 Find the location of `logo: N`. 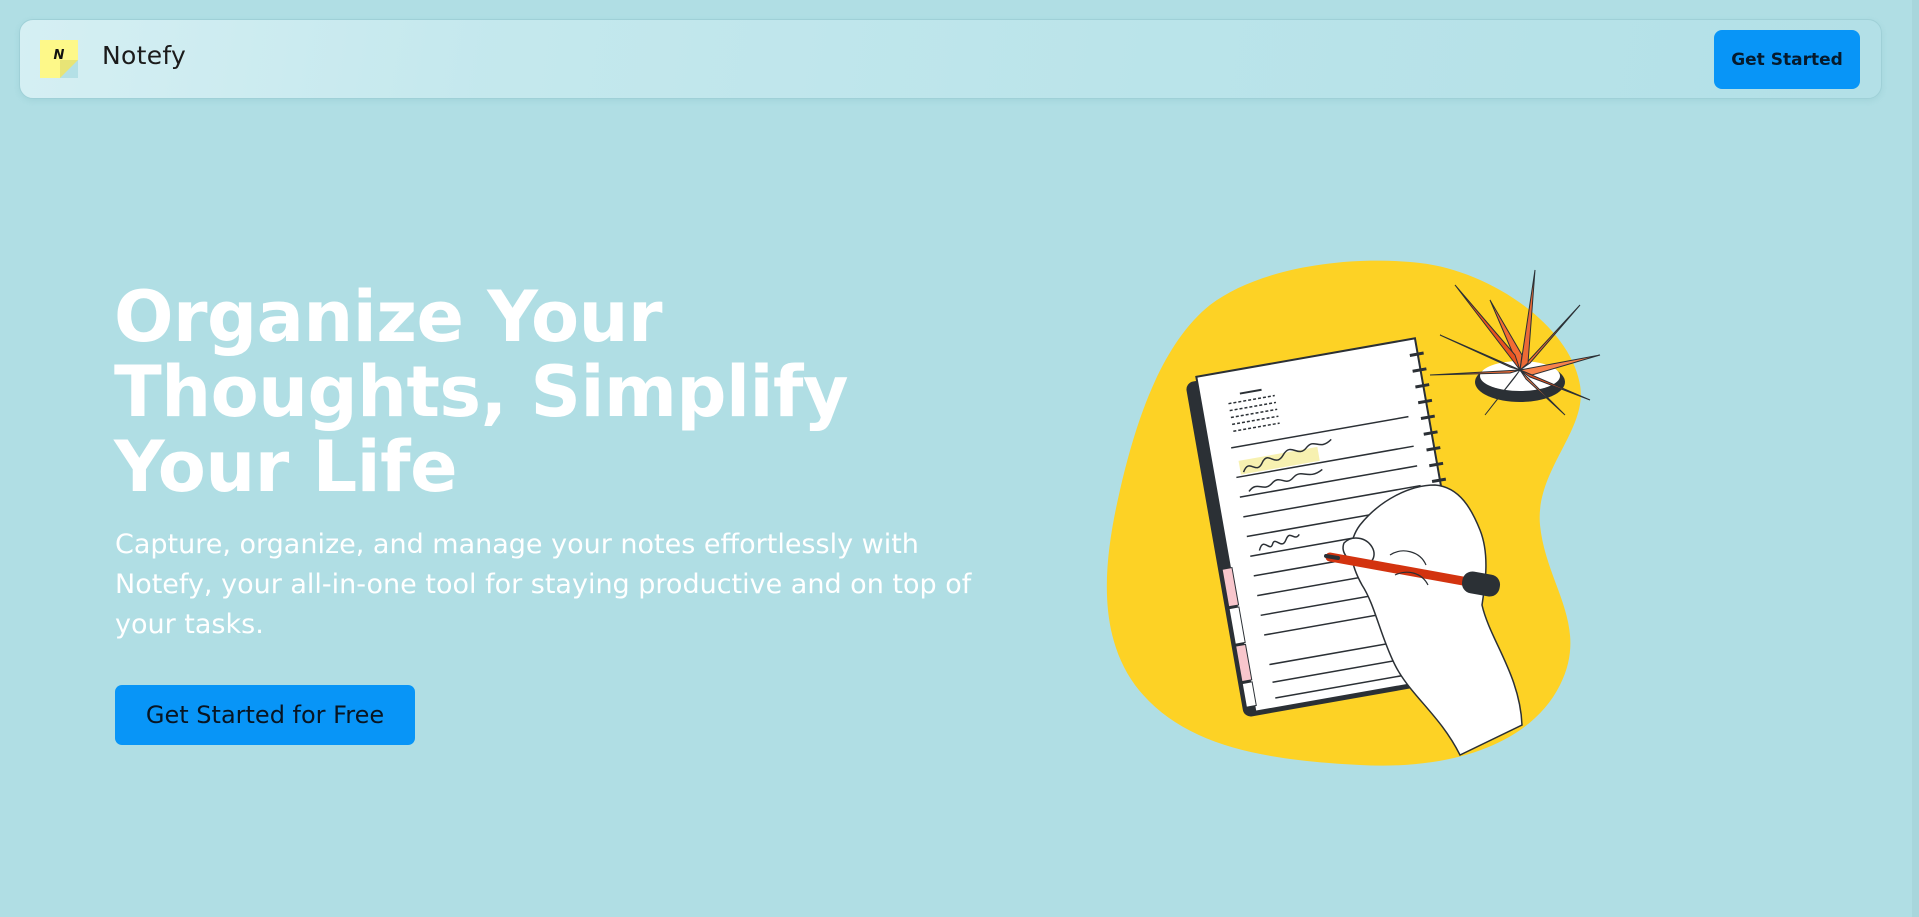

logo: N is located at coordinates (59, 59).